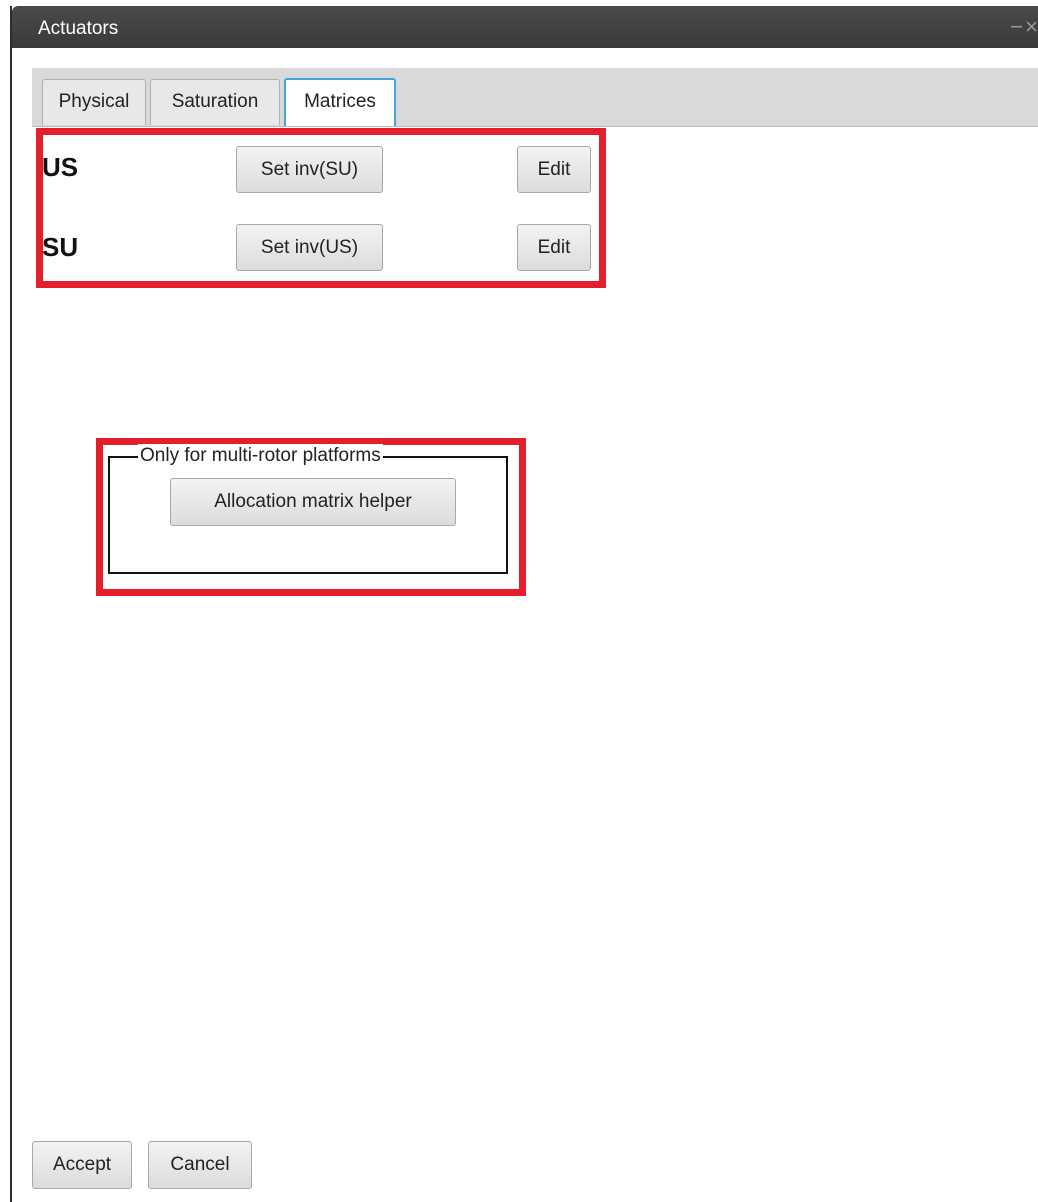  Describe the element at coordinates (535, 97) in the screenshot. I see `tab-bar: Physical Saturation Matrices` at that location.